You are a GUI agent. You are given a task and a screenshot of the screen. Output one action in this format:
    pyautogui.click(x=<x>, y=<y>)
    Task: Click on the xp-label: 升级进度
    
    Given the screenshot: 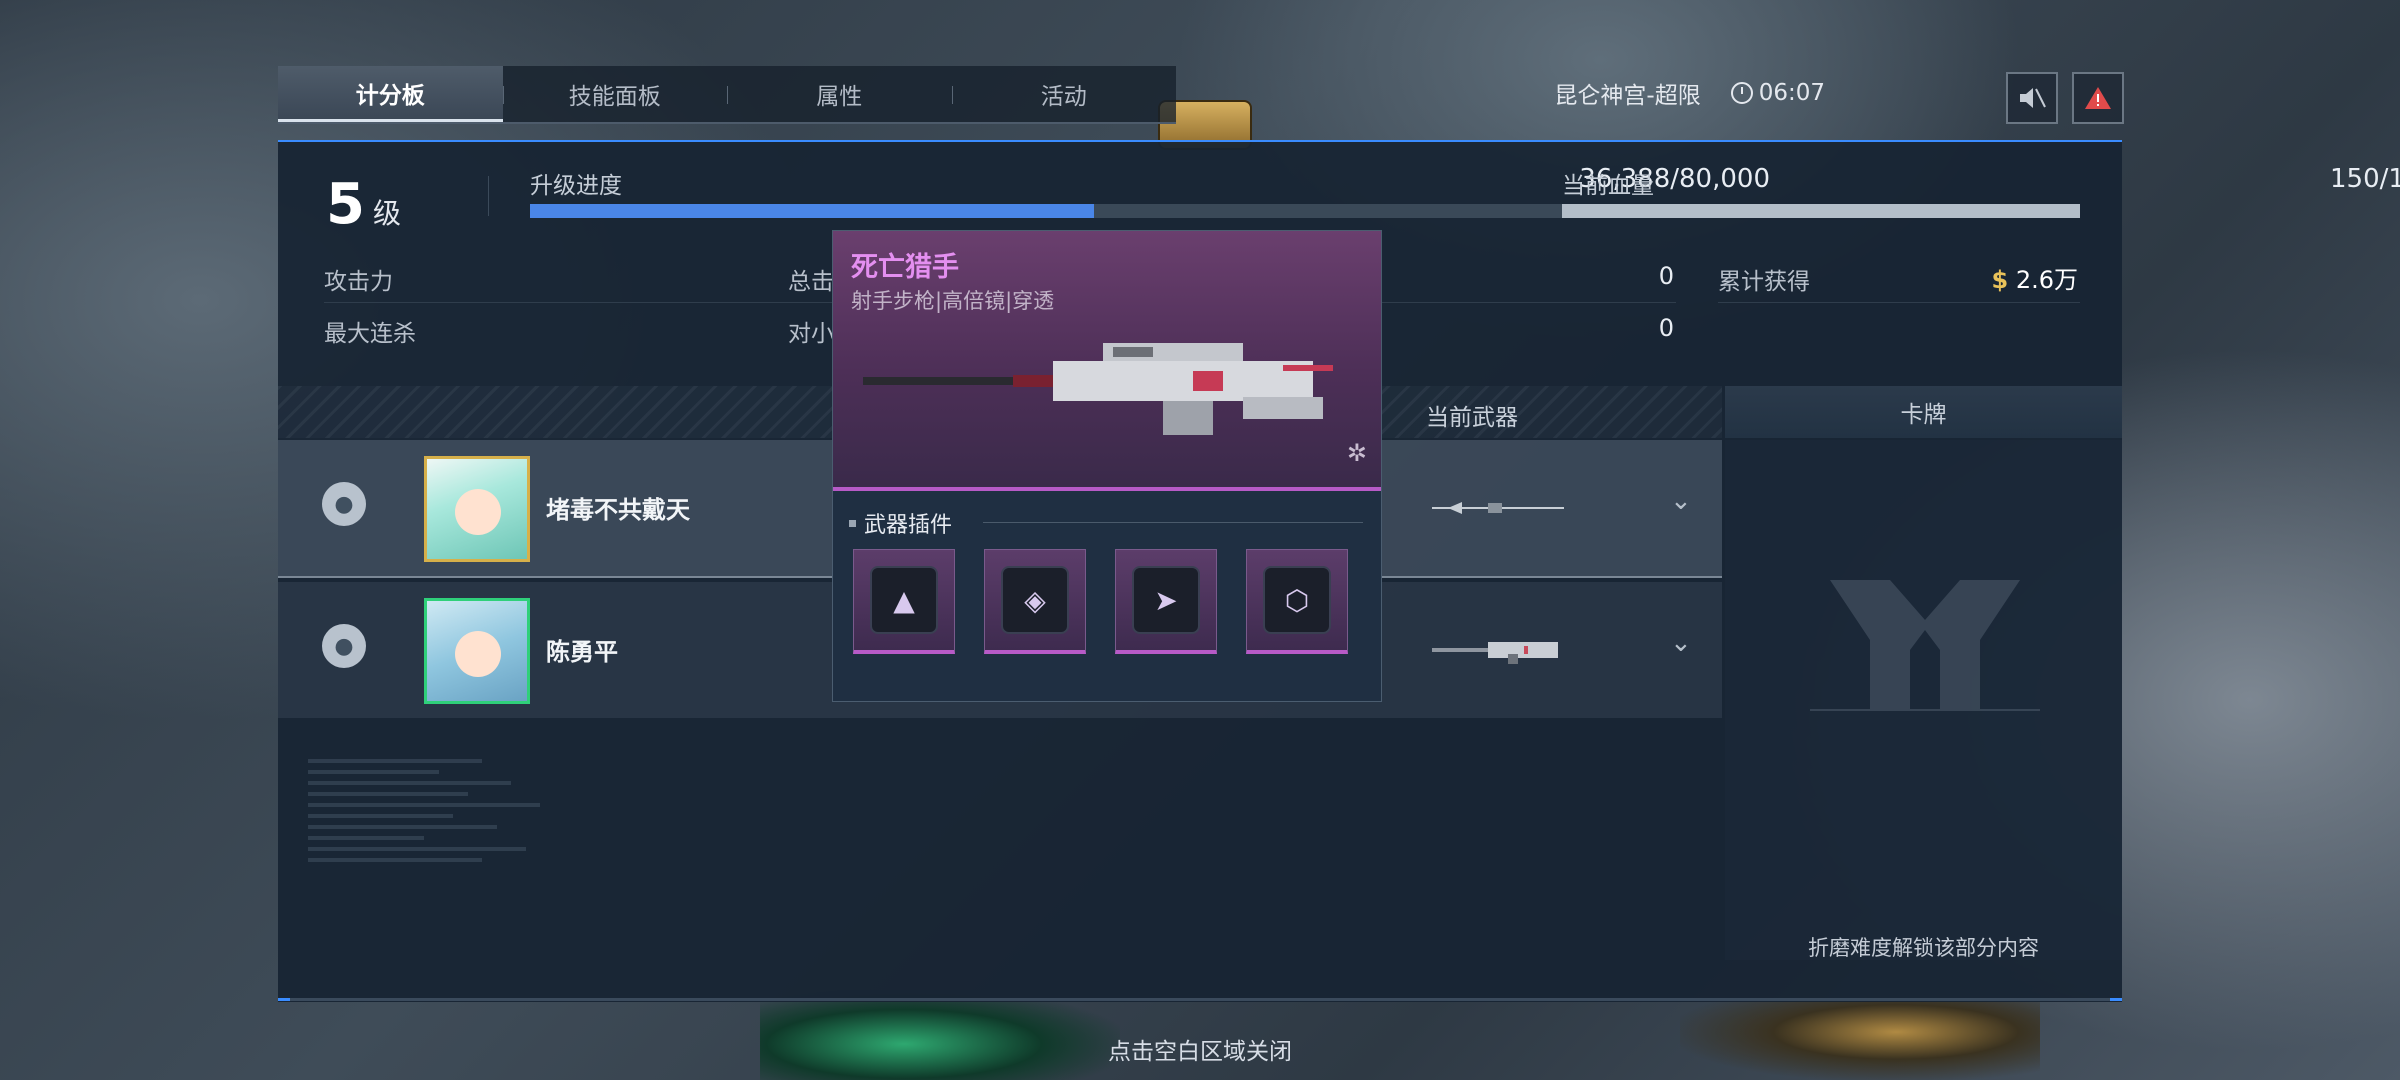 What is the action you would take?
    pyautogui.click(x=576, y=186)
    